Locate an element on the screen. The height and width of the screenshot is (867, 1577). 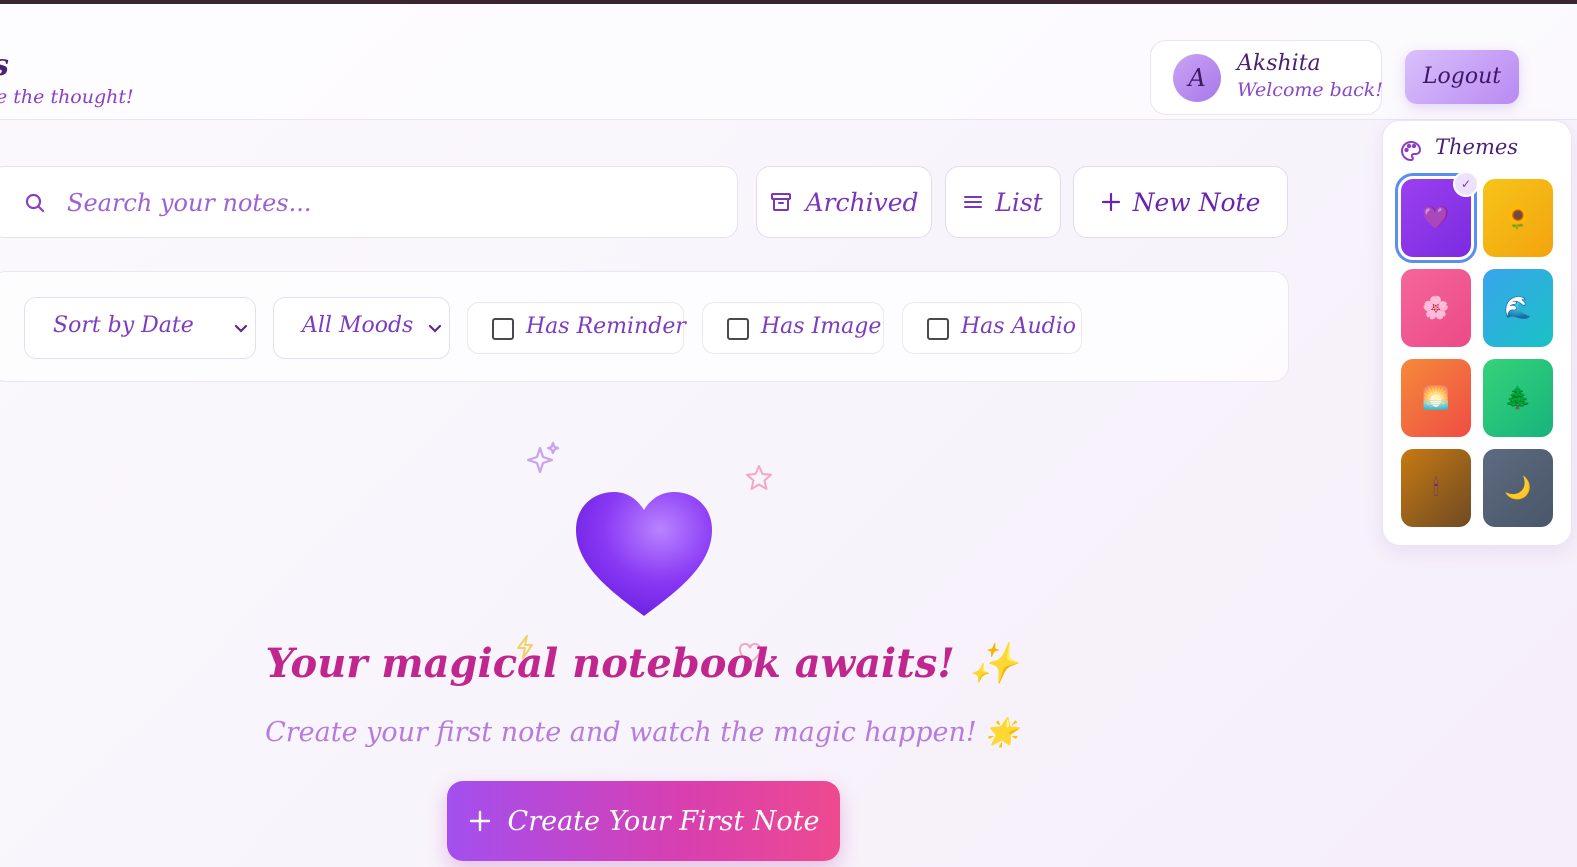
theme-swatch-sunset: 🌅 is located at coordinates (1436, 398).